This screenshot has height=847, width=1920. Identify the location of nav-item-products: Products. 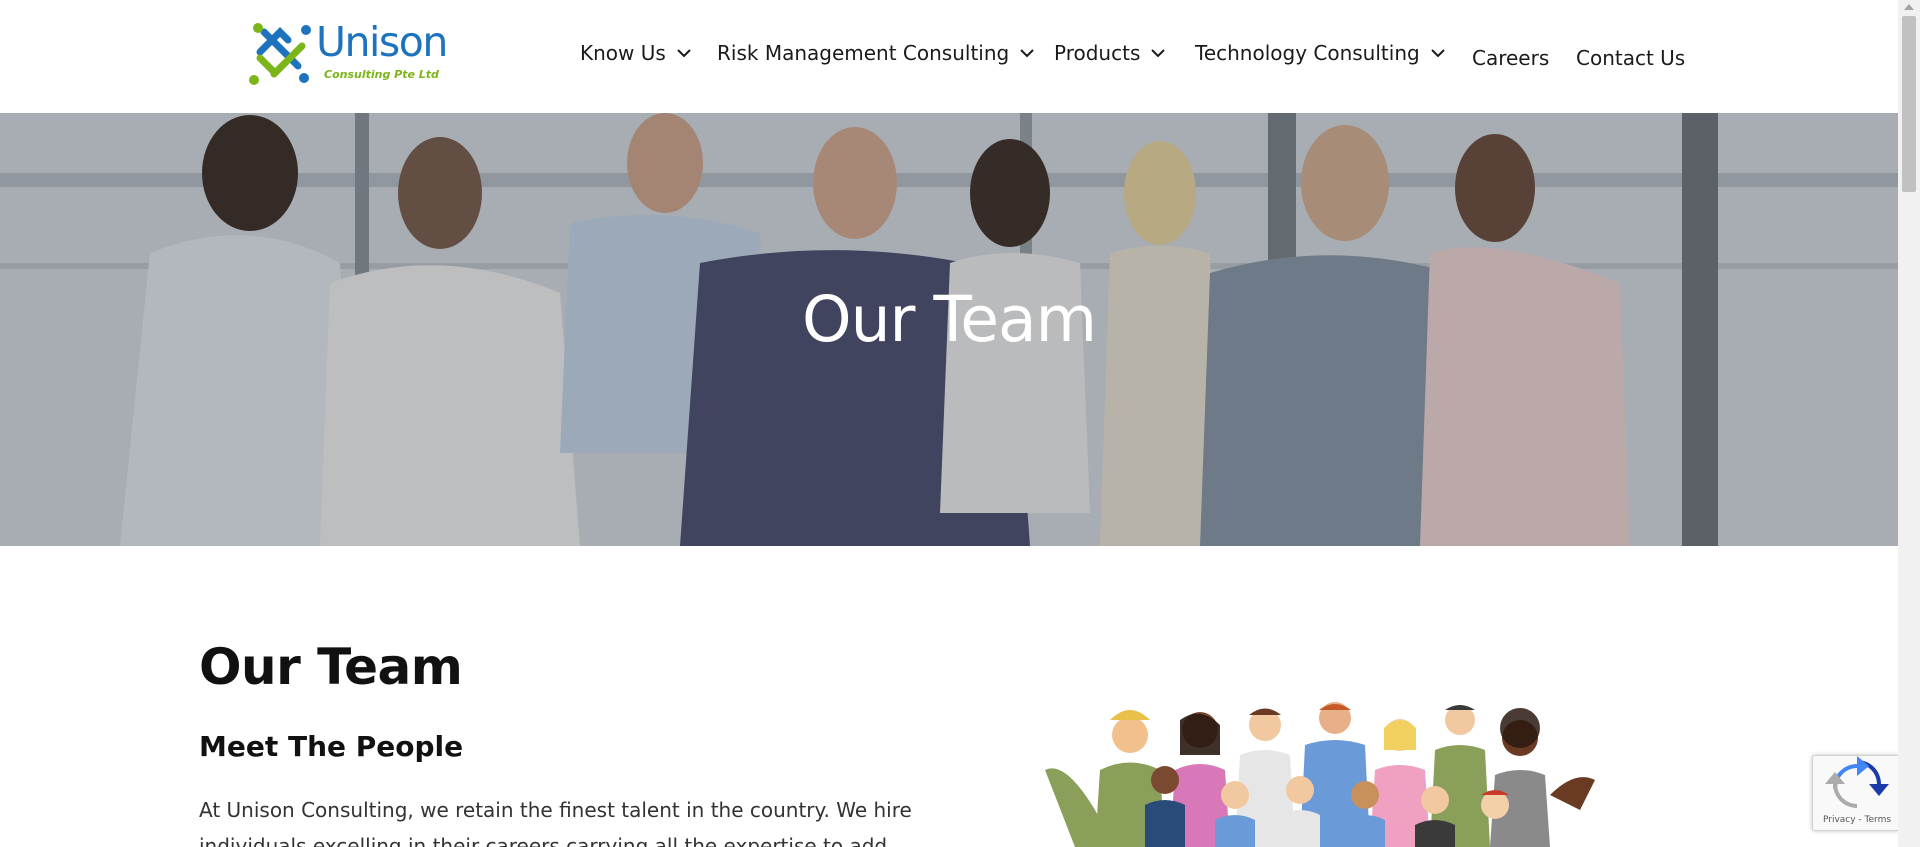
(1110, 53).